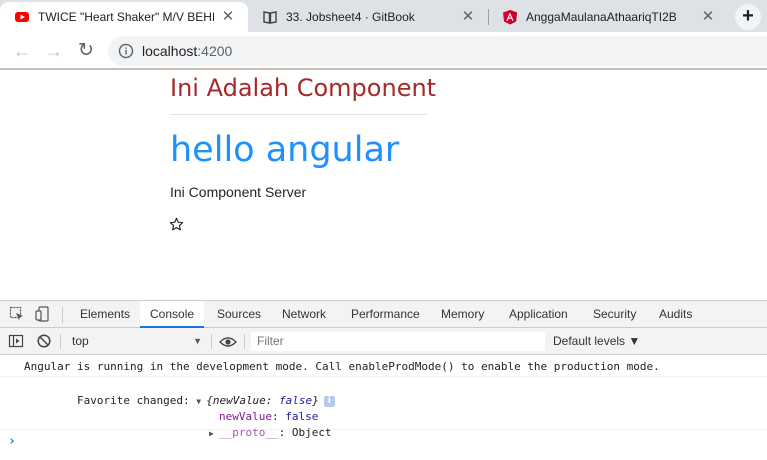 The image size is (767, 460). What do you see at coordinates (285, 150) in the screenshot?
I see `page-heading: hello angular` at bounding box center [285, 150].